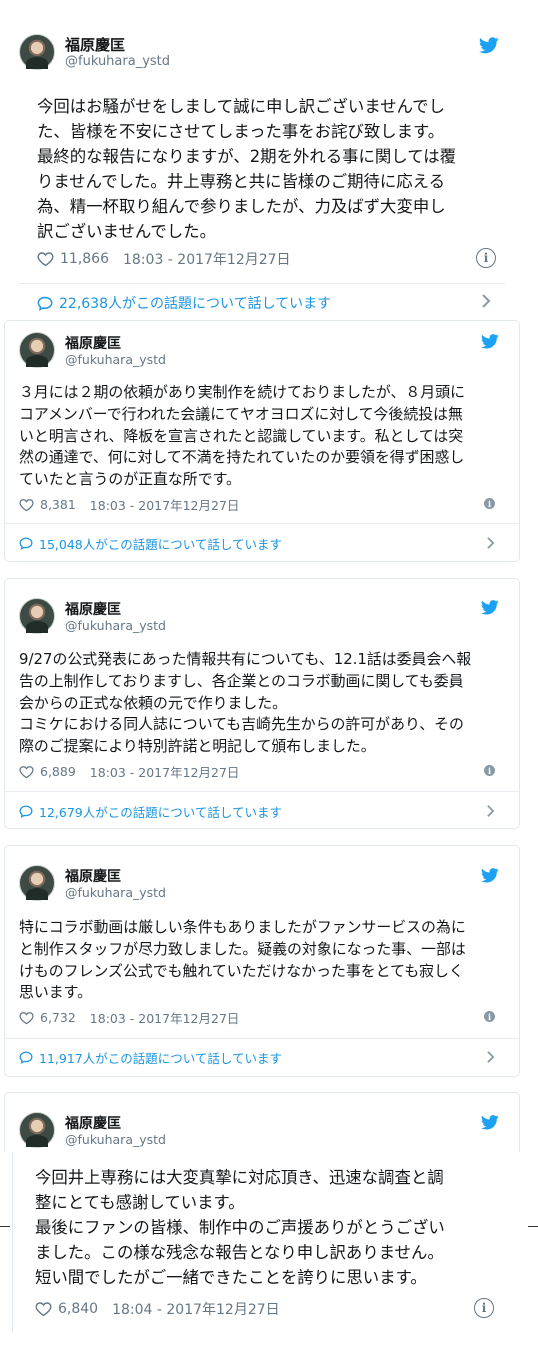  What do you see at coordinates (160, 543) in the screenshot?
I see `conversation-text: 15,048人がこの話題について話しています` at bounding box center [160, 543].